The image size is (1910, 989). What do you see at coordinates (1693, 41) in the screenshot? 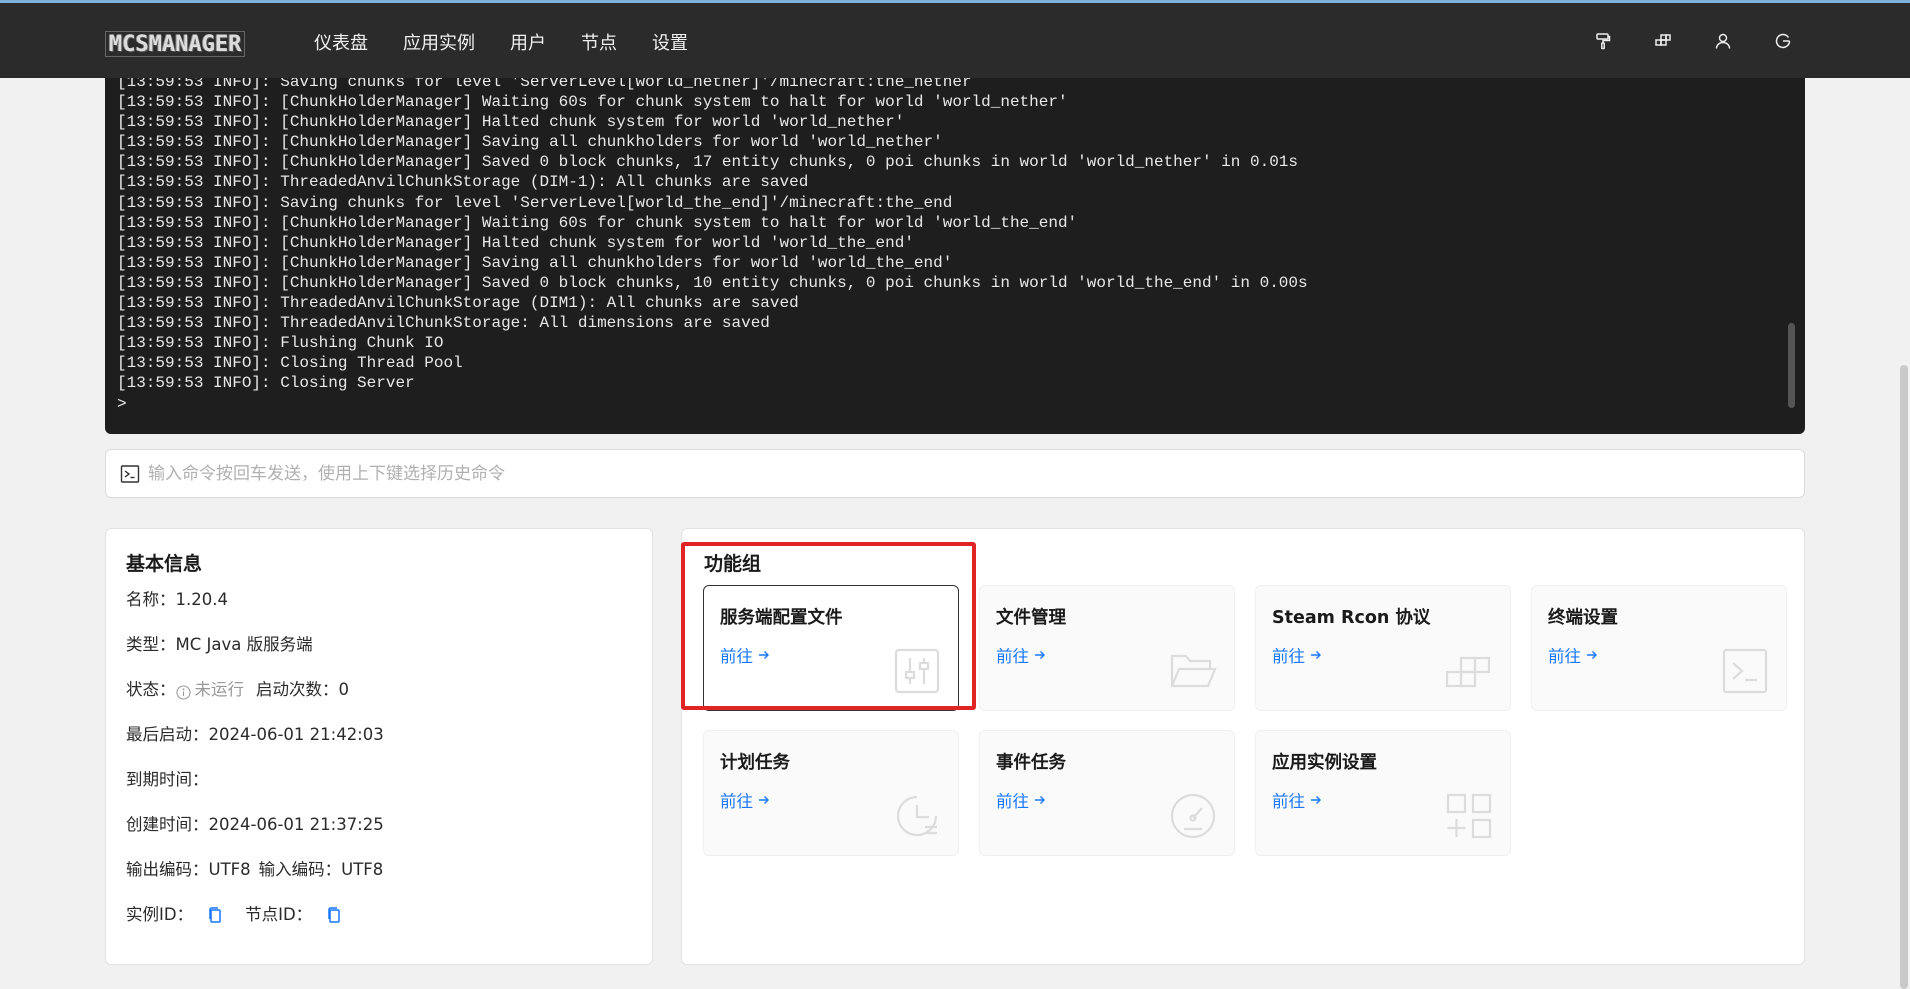
I see `top-right-actions` at bounding box center [1693, 41].